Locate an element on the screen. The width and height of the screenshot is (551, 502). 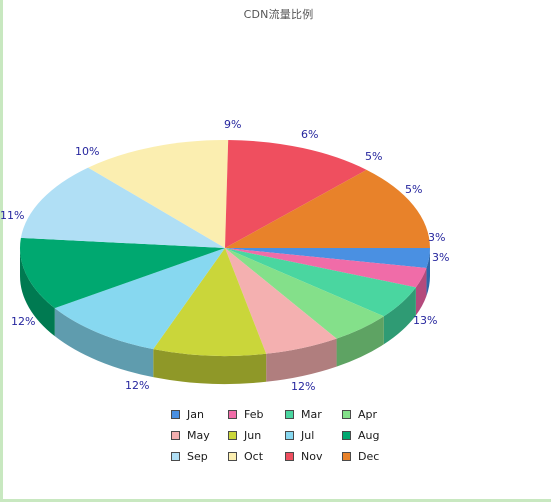
legend-item-label: Oct is located at coordinates (254, 456).